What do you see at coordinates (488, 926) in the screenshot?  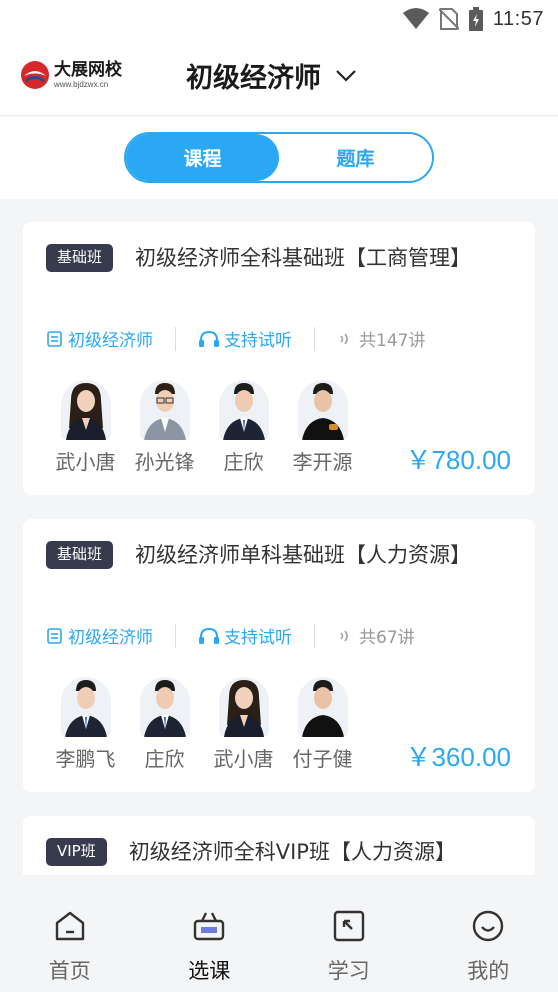 I see `profile-icon` at bounding box center [488, 926].